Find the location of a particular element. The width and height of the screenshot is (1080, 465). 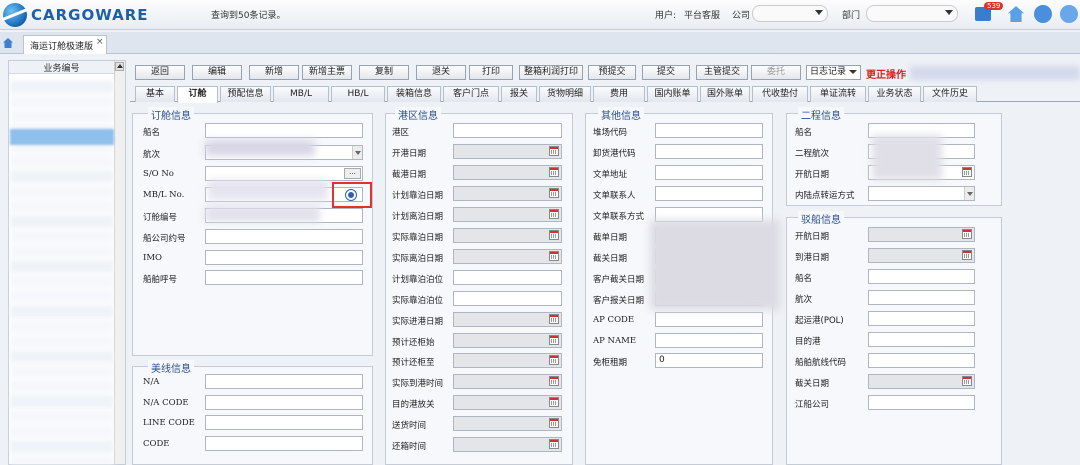

toolbar-button-8: 预提交 is located at coordinates (612, 72).